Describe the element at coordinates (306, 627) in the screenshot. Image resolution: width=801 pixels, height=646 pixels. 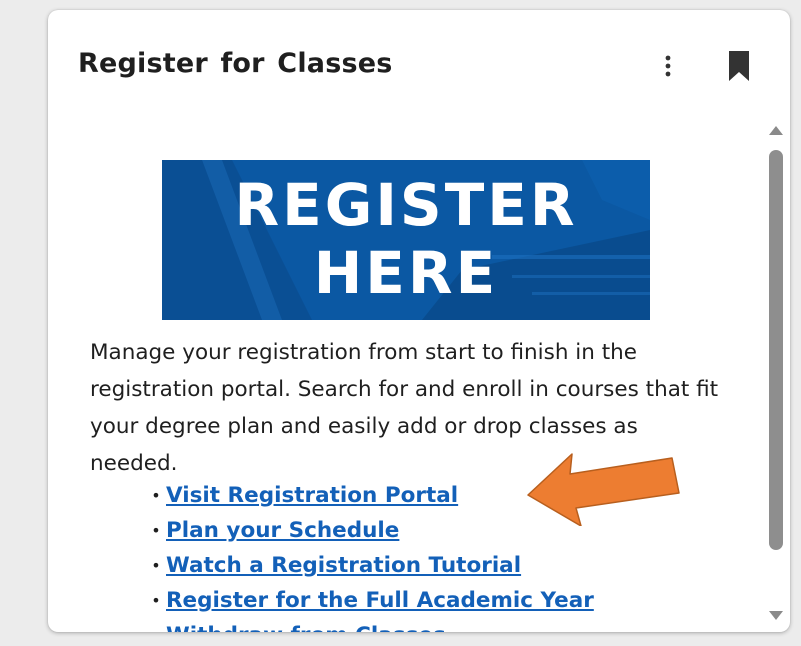
I see `withdraw-from-classes-link: Withdraw from Classes` at that location.